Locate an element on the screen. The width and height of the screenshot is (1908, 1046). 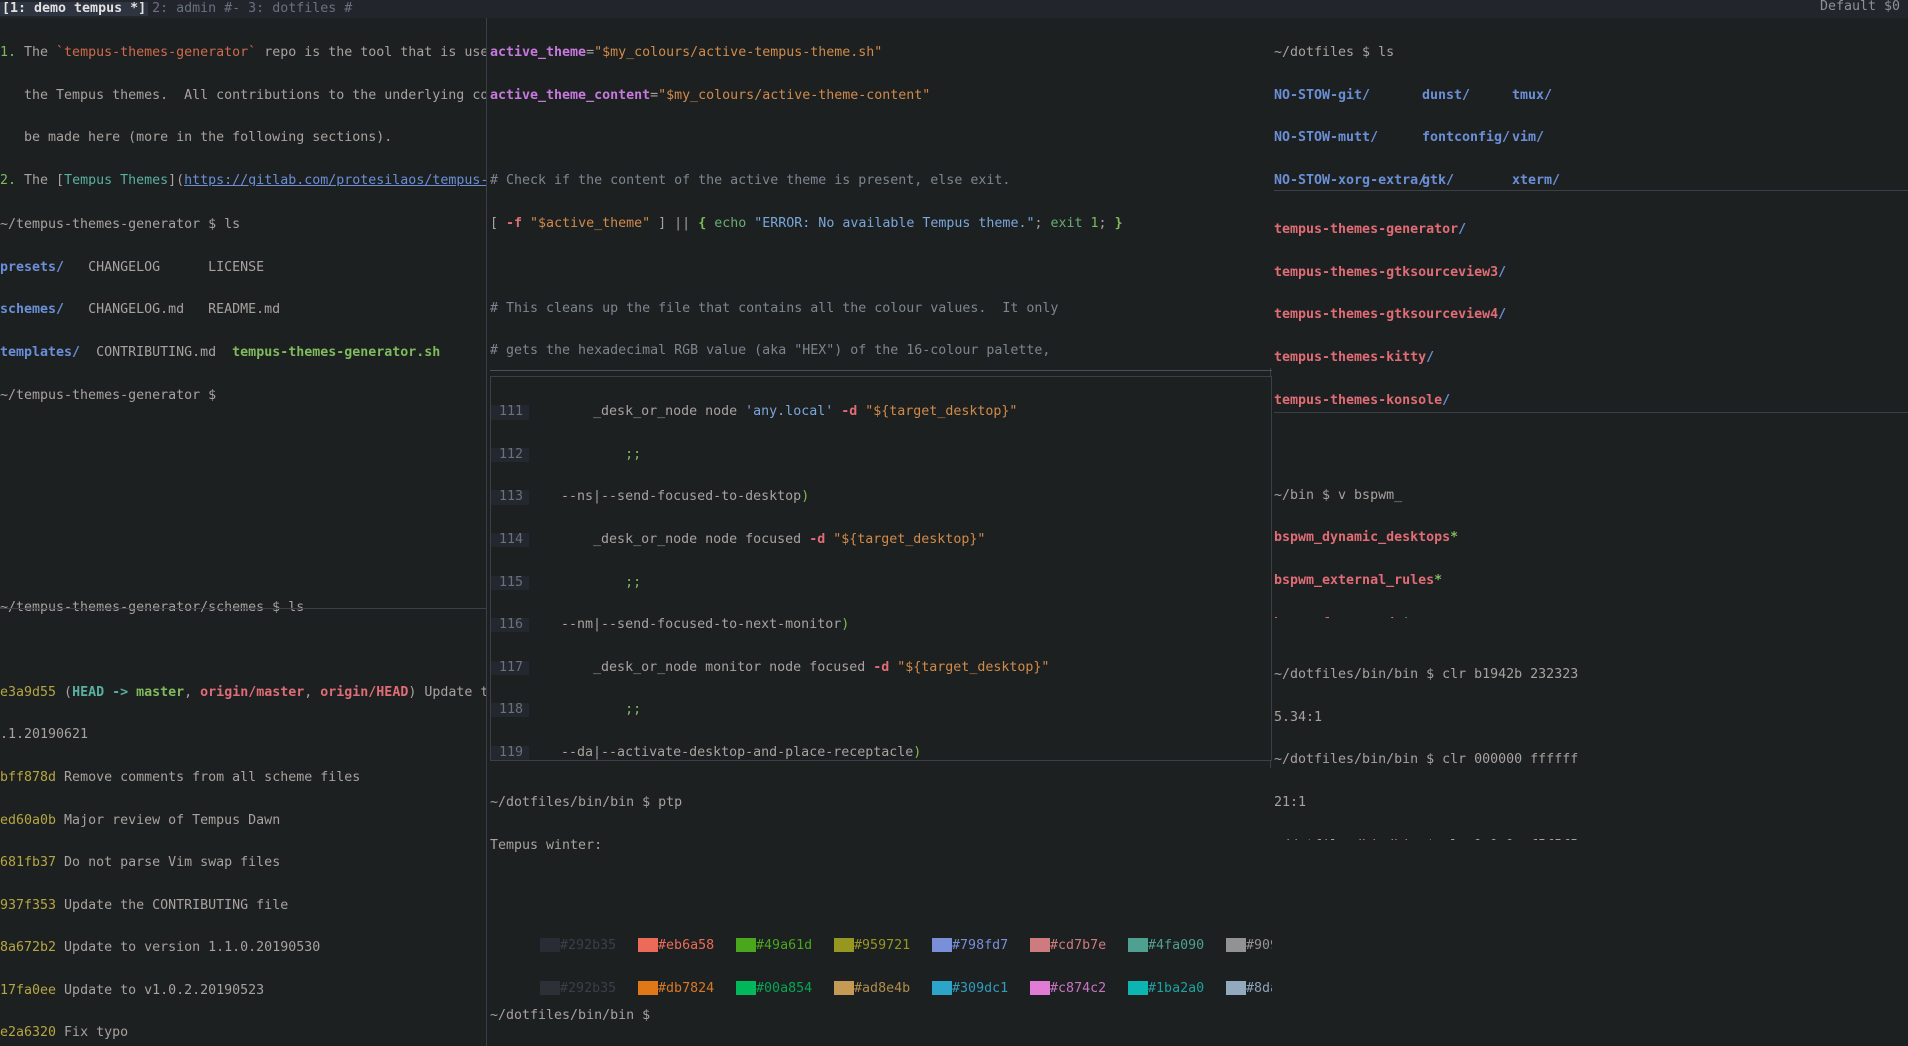
colour-hex: #798fd7 is located at coordinates (980, 946).